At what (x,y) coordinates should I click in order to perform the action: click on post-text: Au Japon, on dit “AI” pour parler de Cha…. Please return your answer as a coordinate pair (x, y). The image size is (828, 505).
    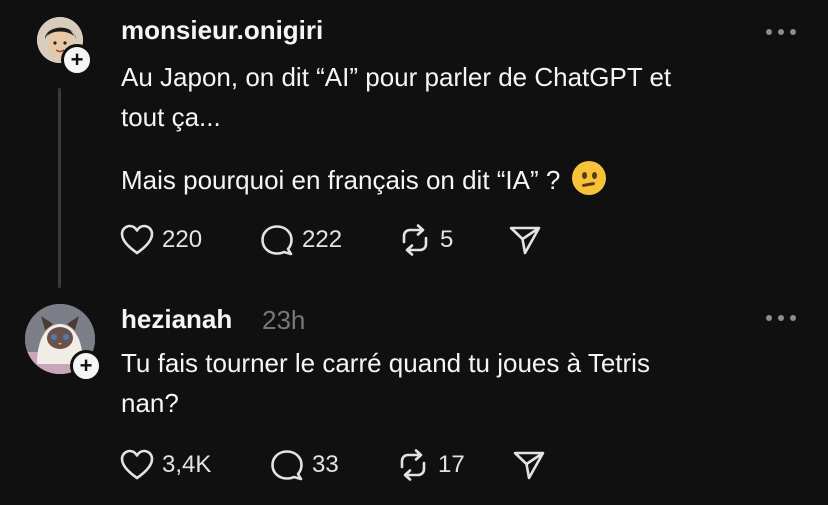
    Looking at the image, I should click on (396, 97).